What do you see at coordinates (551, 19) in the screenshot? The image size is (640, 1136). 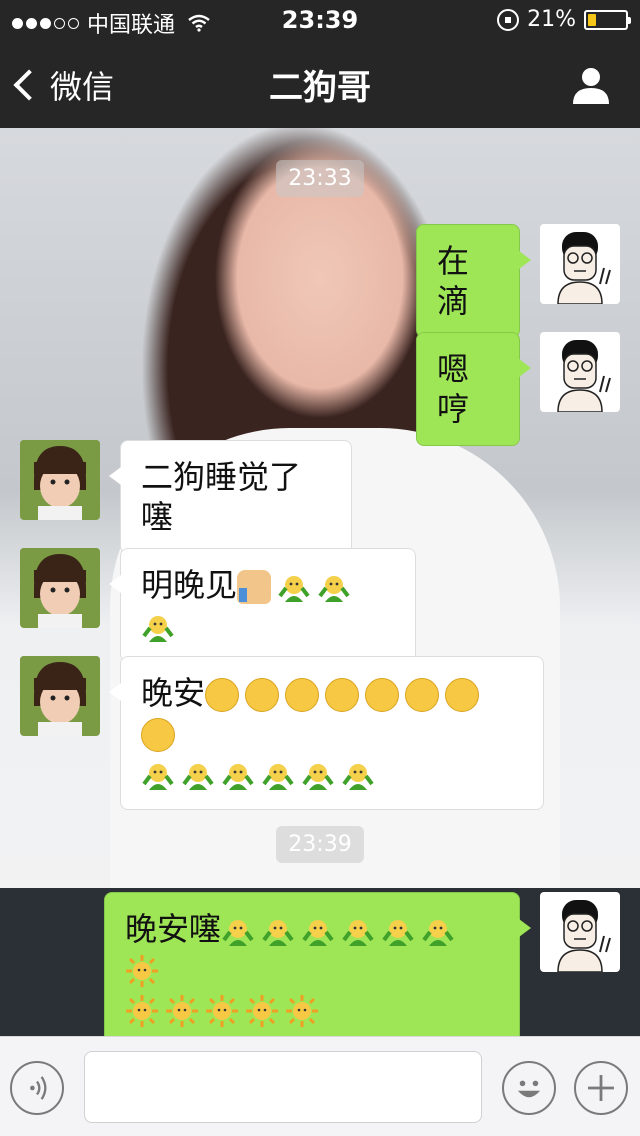 I see `battery-percent: 21%` at bounding box center [551, 19].